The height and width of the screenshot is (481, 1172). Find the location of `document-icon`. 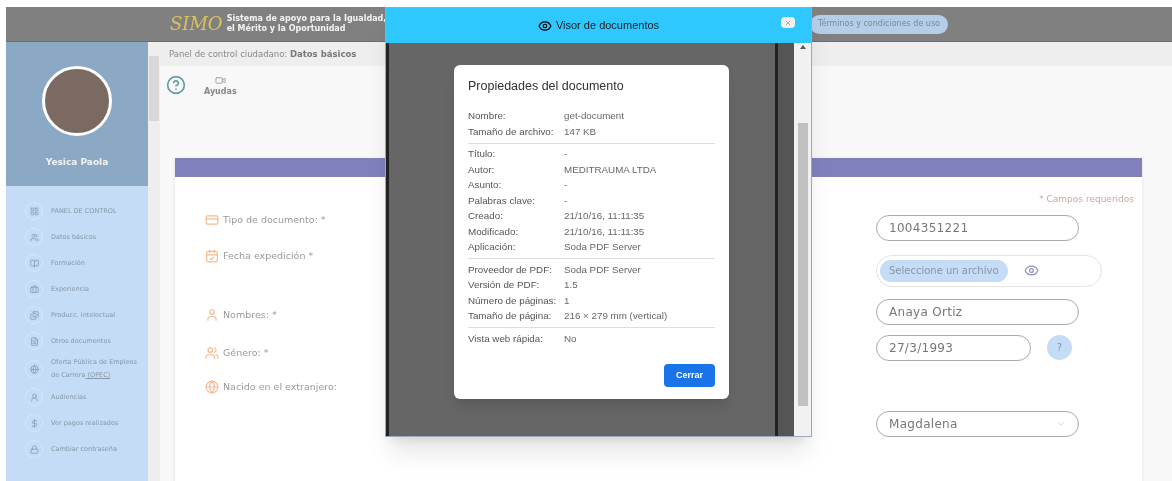

document-icon is located at coordinates (34, 341).